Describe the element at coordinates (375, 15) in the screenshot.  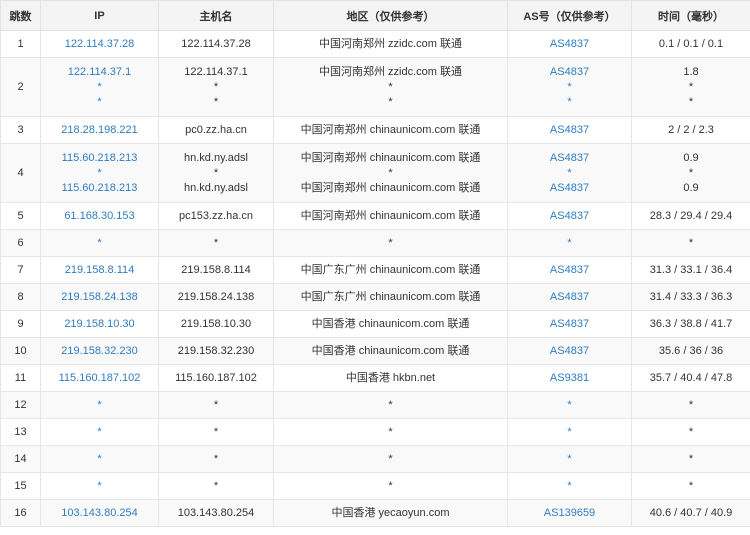
I see `table-header-row: 跳数 IP 主机名 地区（仅供参考） AS号（仅供参考） 时间（毫秒）` at that location.